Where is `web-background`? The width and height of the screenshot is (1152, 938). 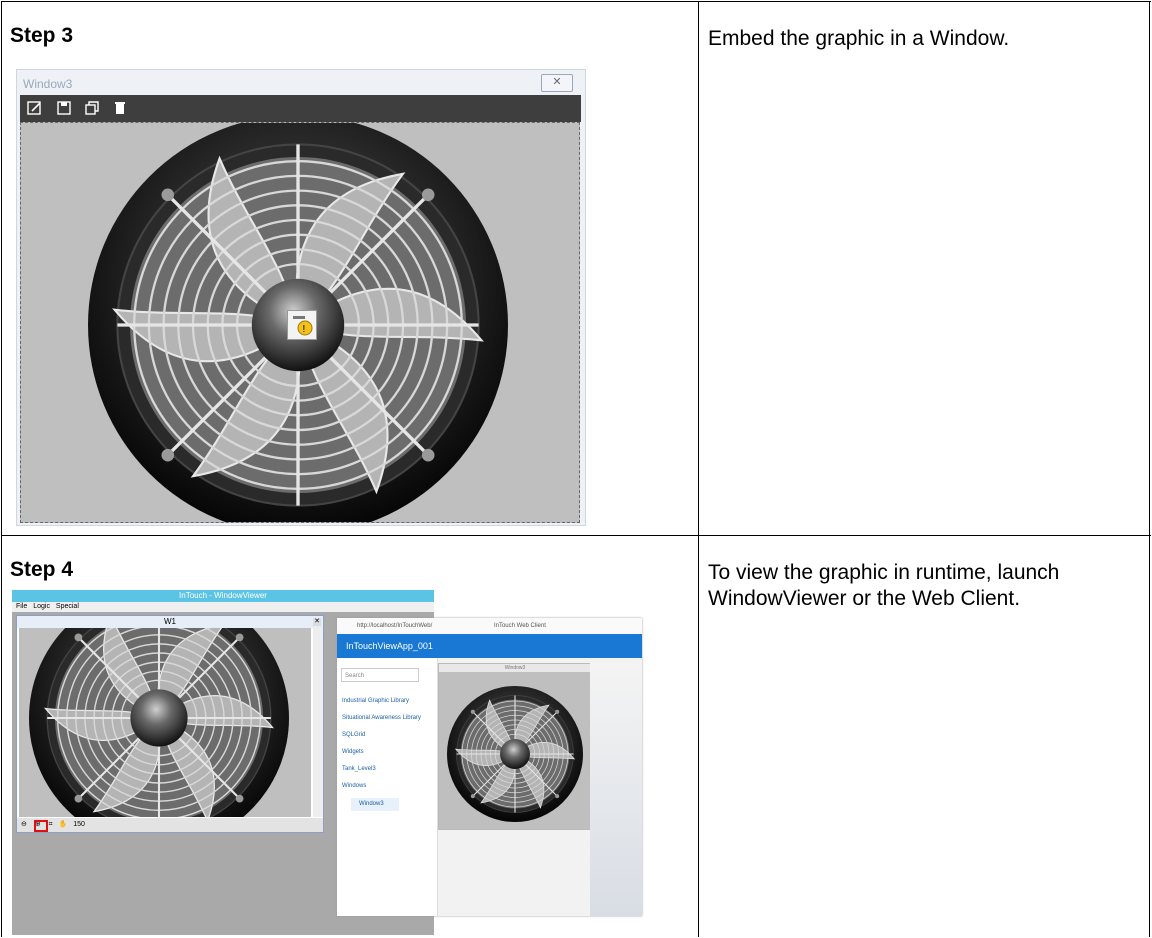 web-background is located at coordinates (616, 789).